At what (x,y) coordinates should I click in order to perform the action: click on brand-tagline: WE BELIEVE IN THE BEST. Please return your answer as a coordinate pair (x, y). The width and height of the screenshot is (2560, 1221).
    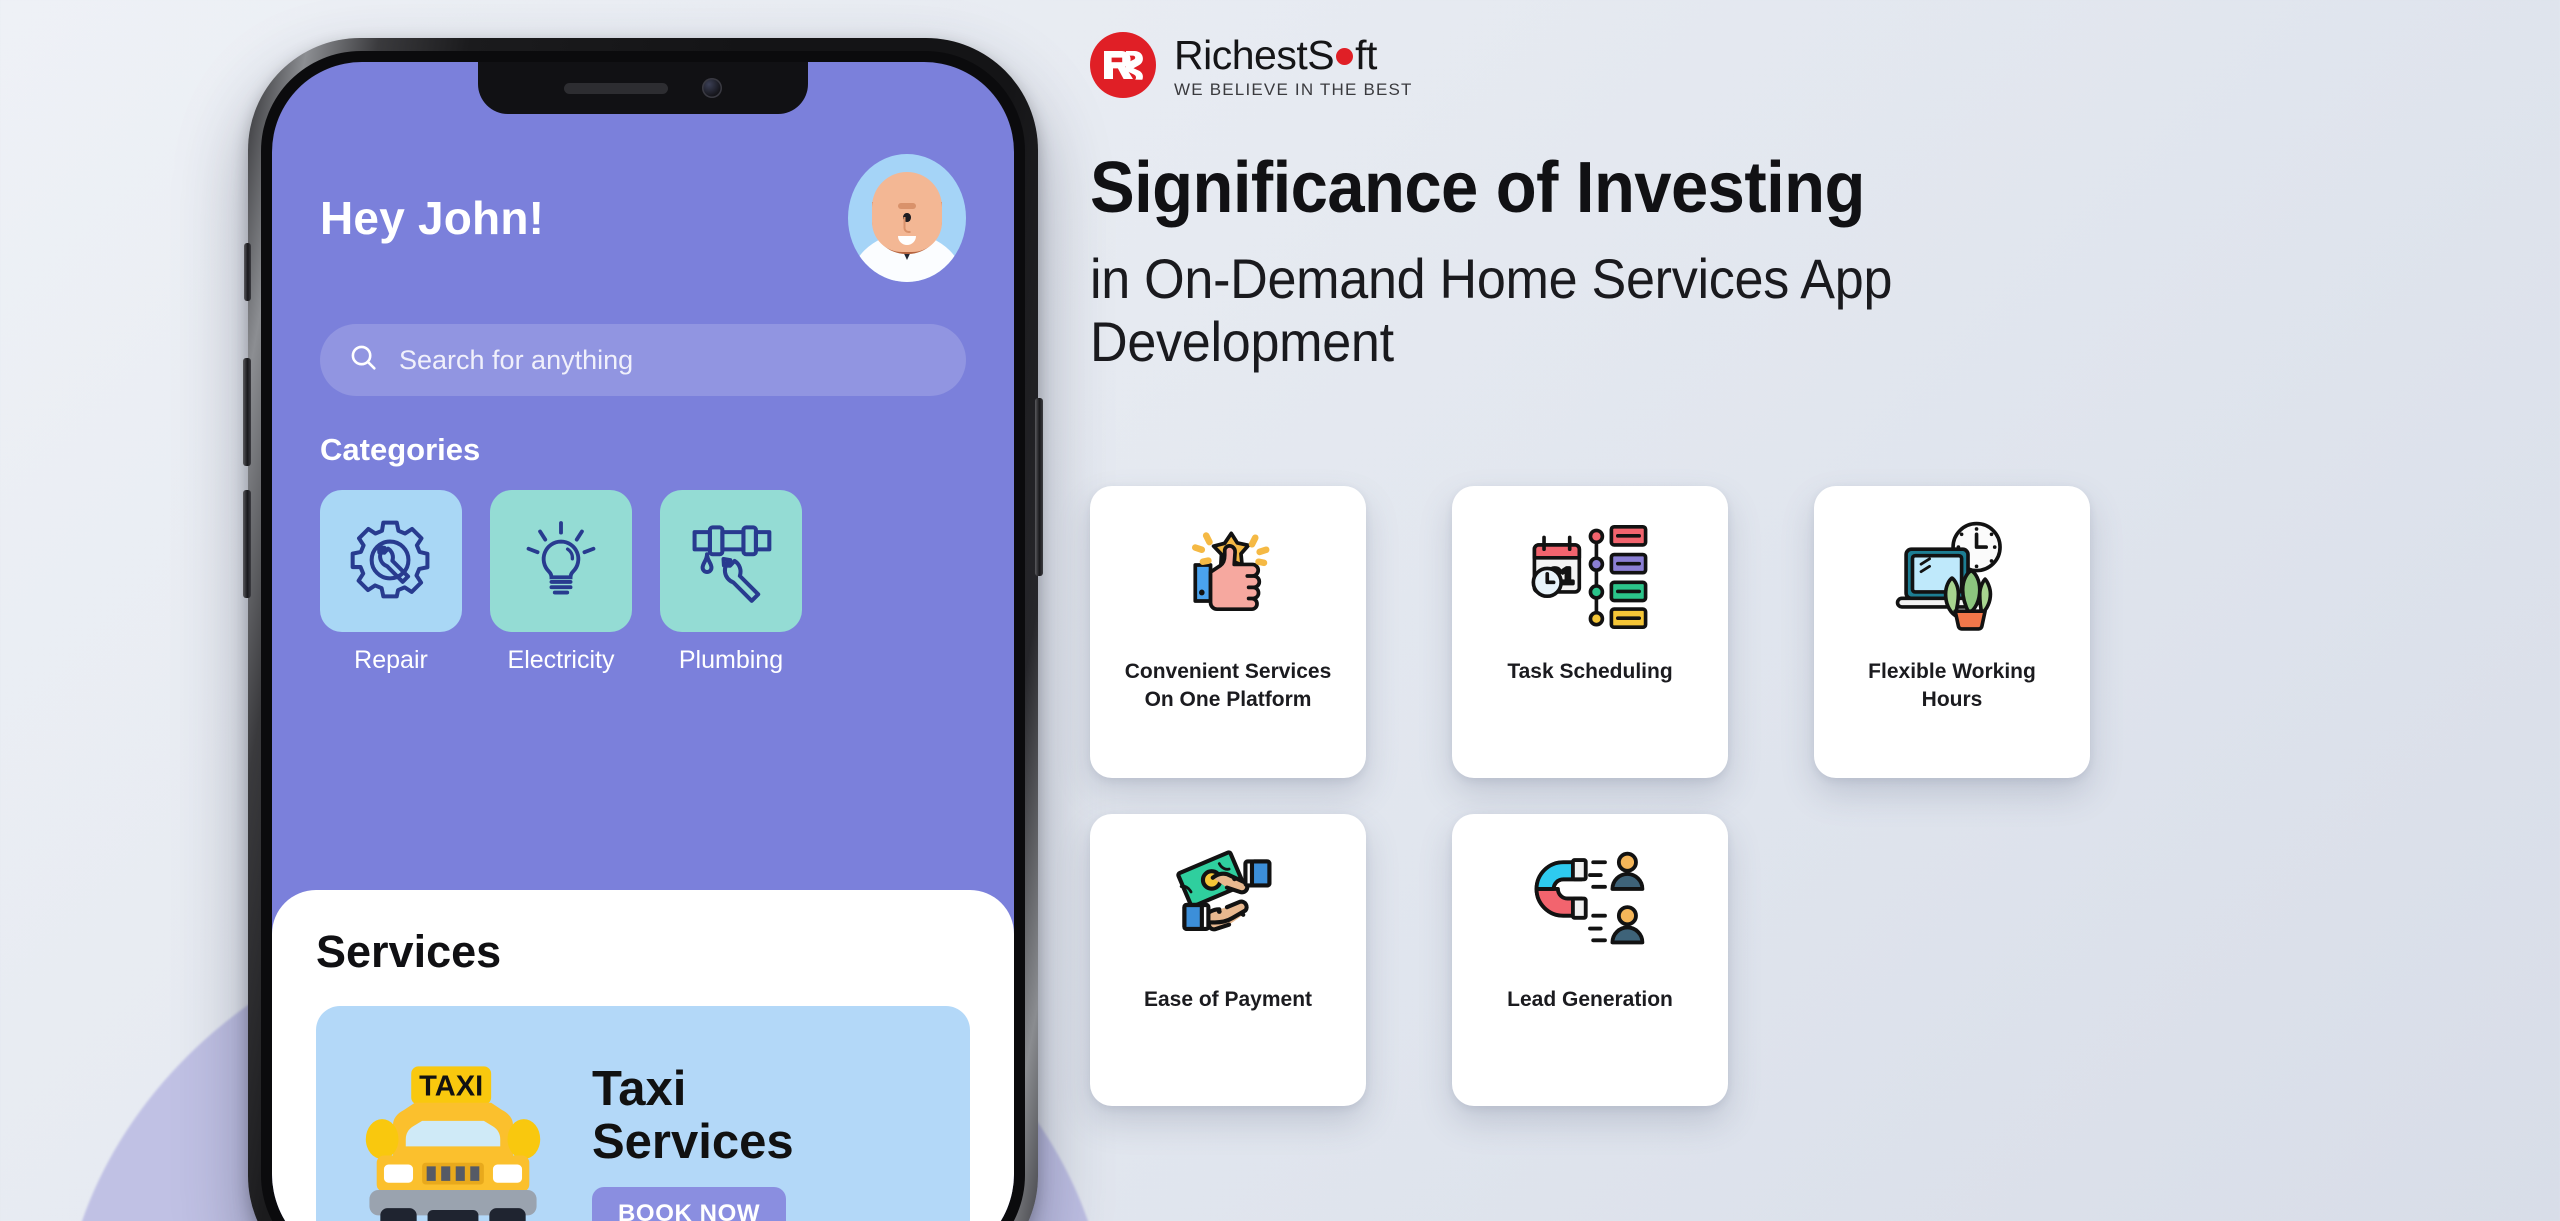
    Looking at the image, I should click on (1293, 89).